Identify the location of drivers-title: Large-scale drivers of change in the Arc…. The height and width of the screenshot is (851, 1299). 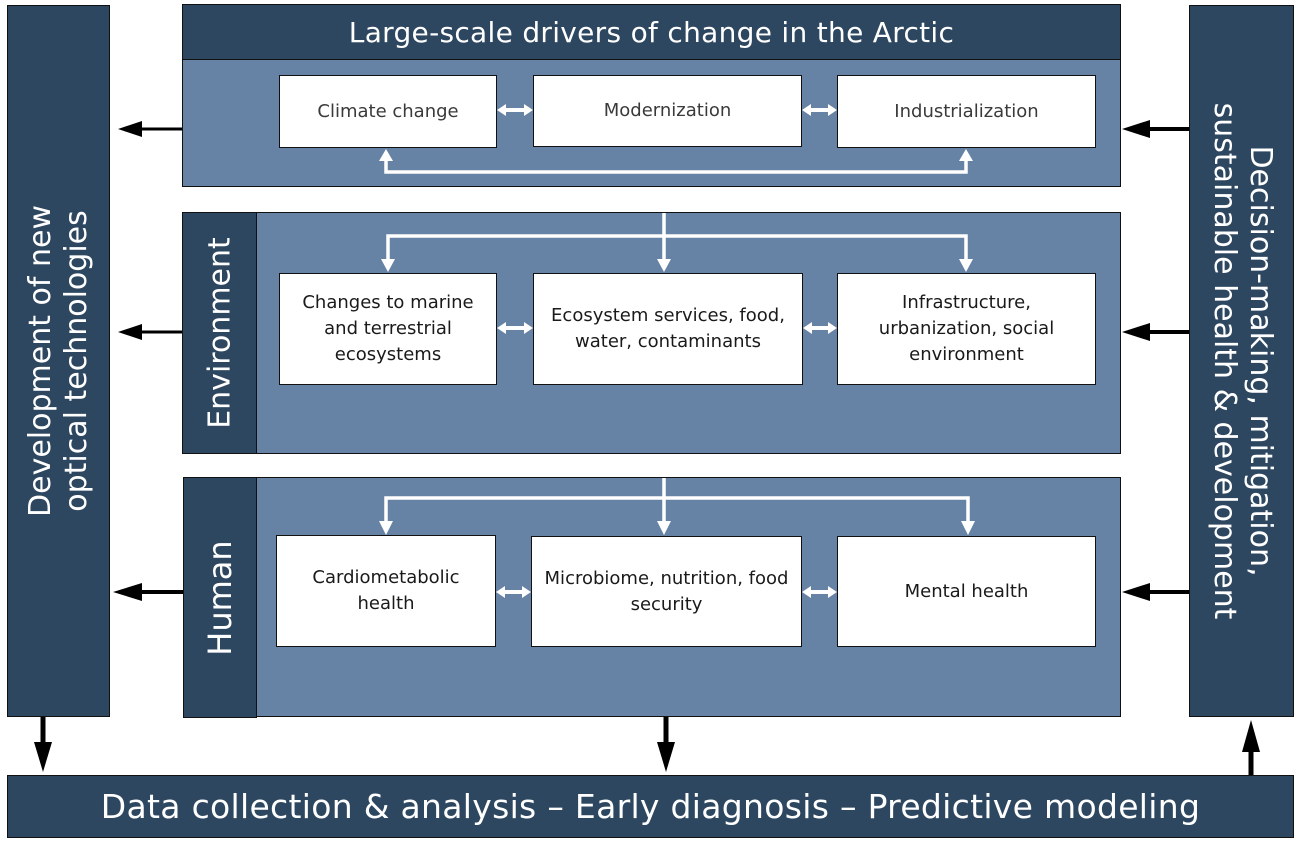
(651, 32).